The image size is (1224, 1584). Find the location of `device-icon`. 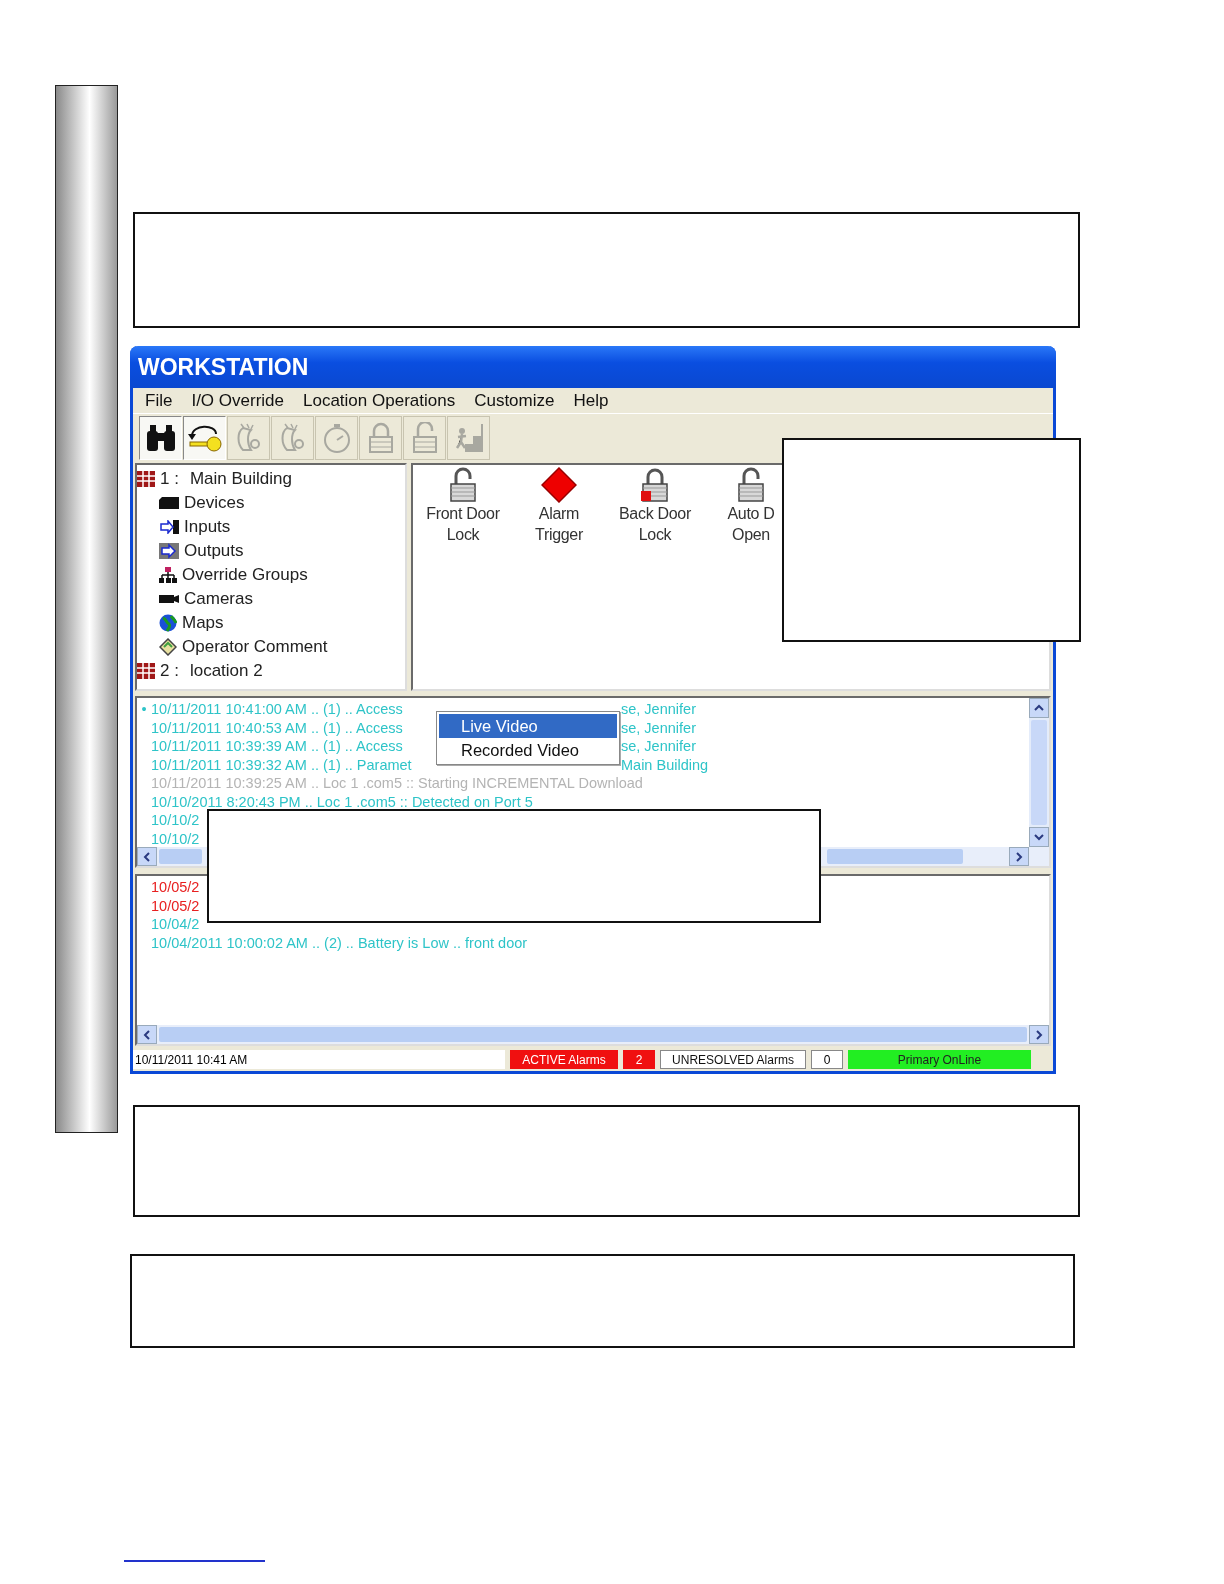

device-icon is located at coordinates (169, 503).